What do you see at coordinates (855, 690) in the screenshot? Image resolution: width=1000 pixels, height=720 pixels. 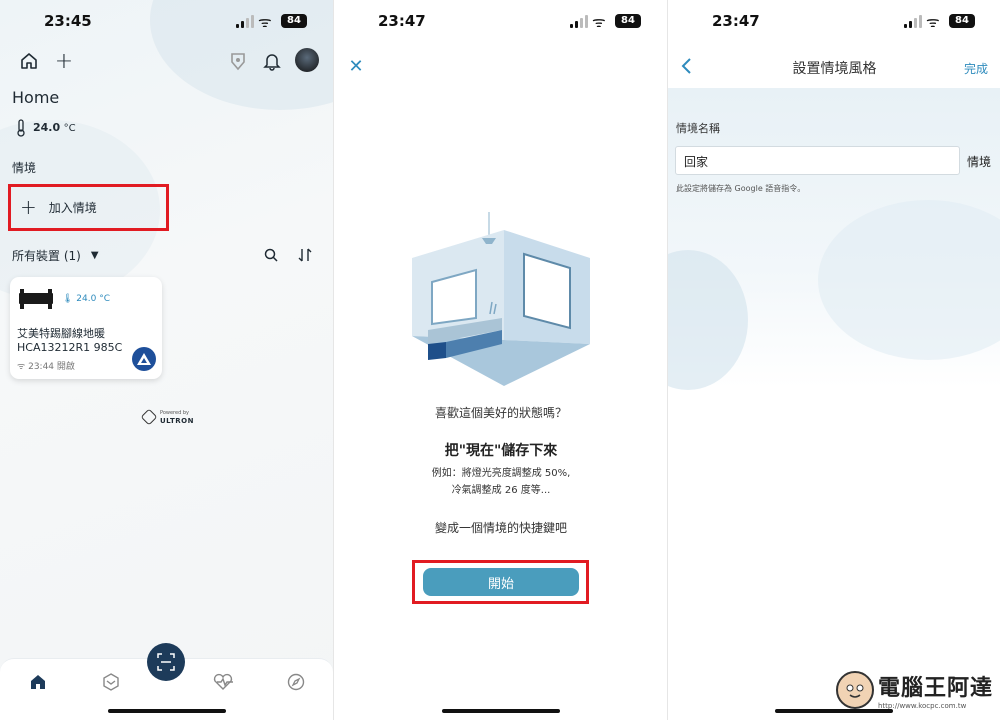 I see `mascot-icon` at bounding box center [855, 690].